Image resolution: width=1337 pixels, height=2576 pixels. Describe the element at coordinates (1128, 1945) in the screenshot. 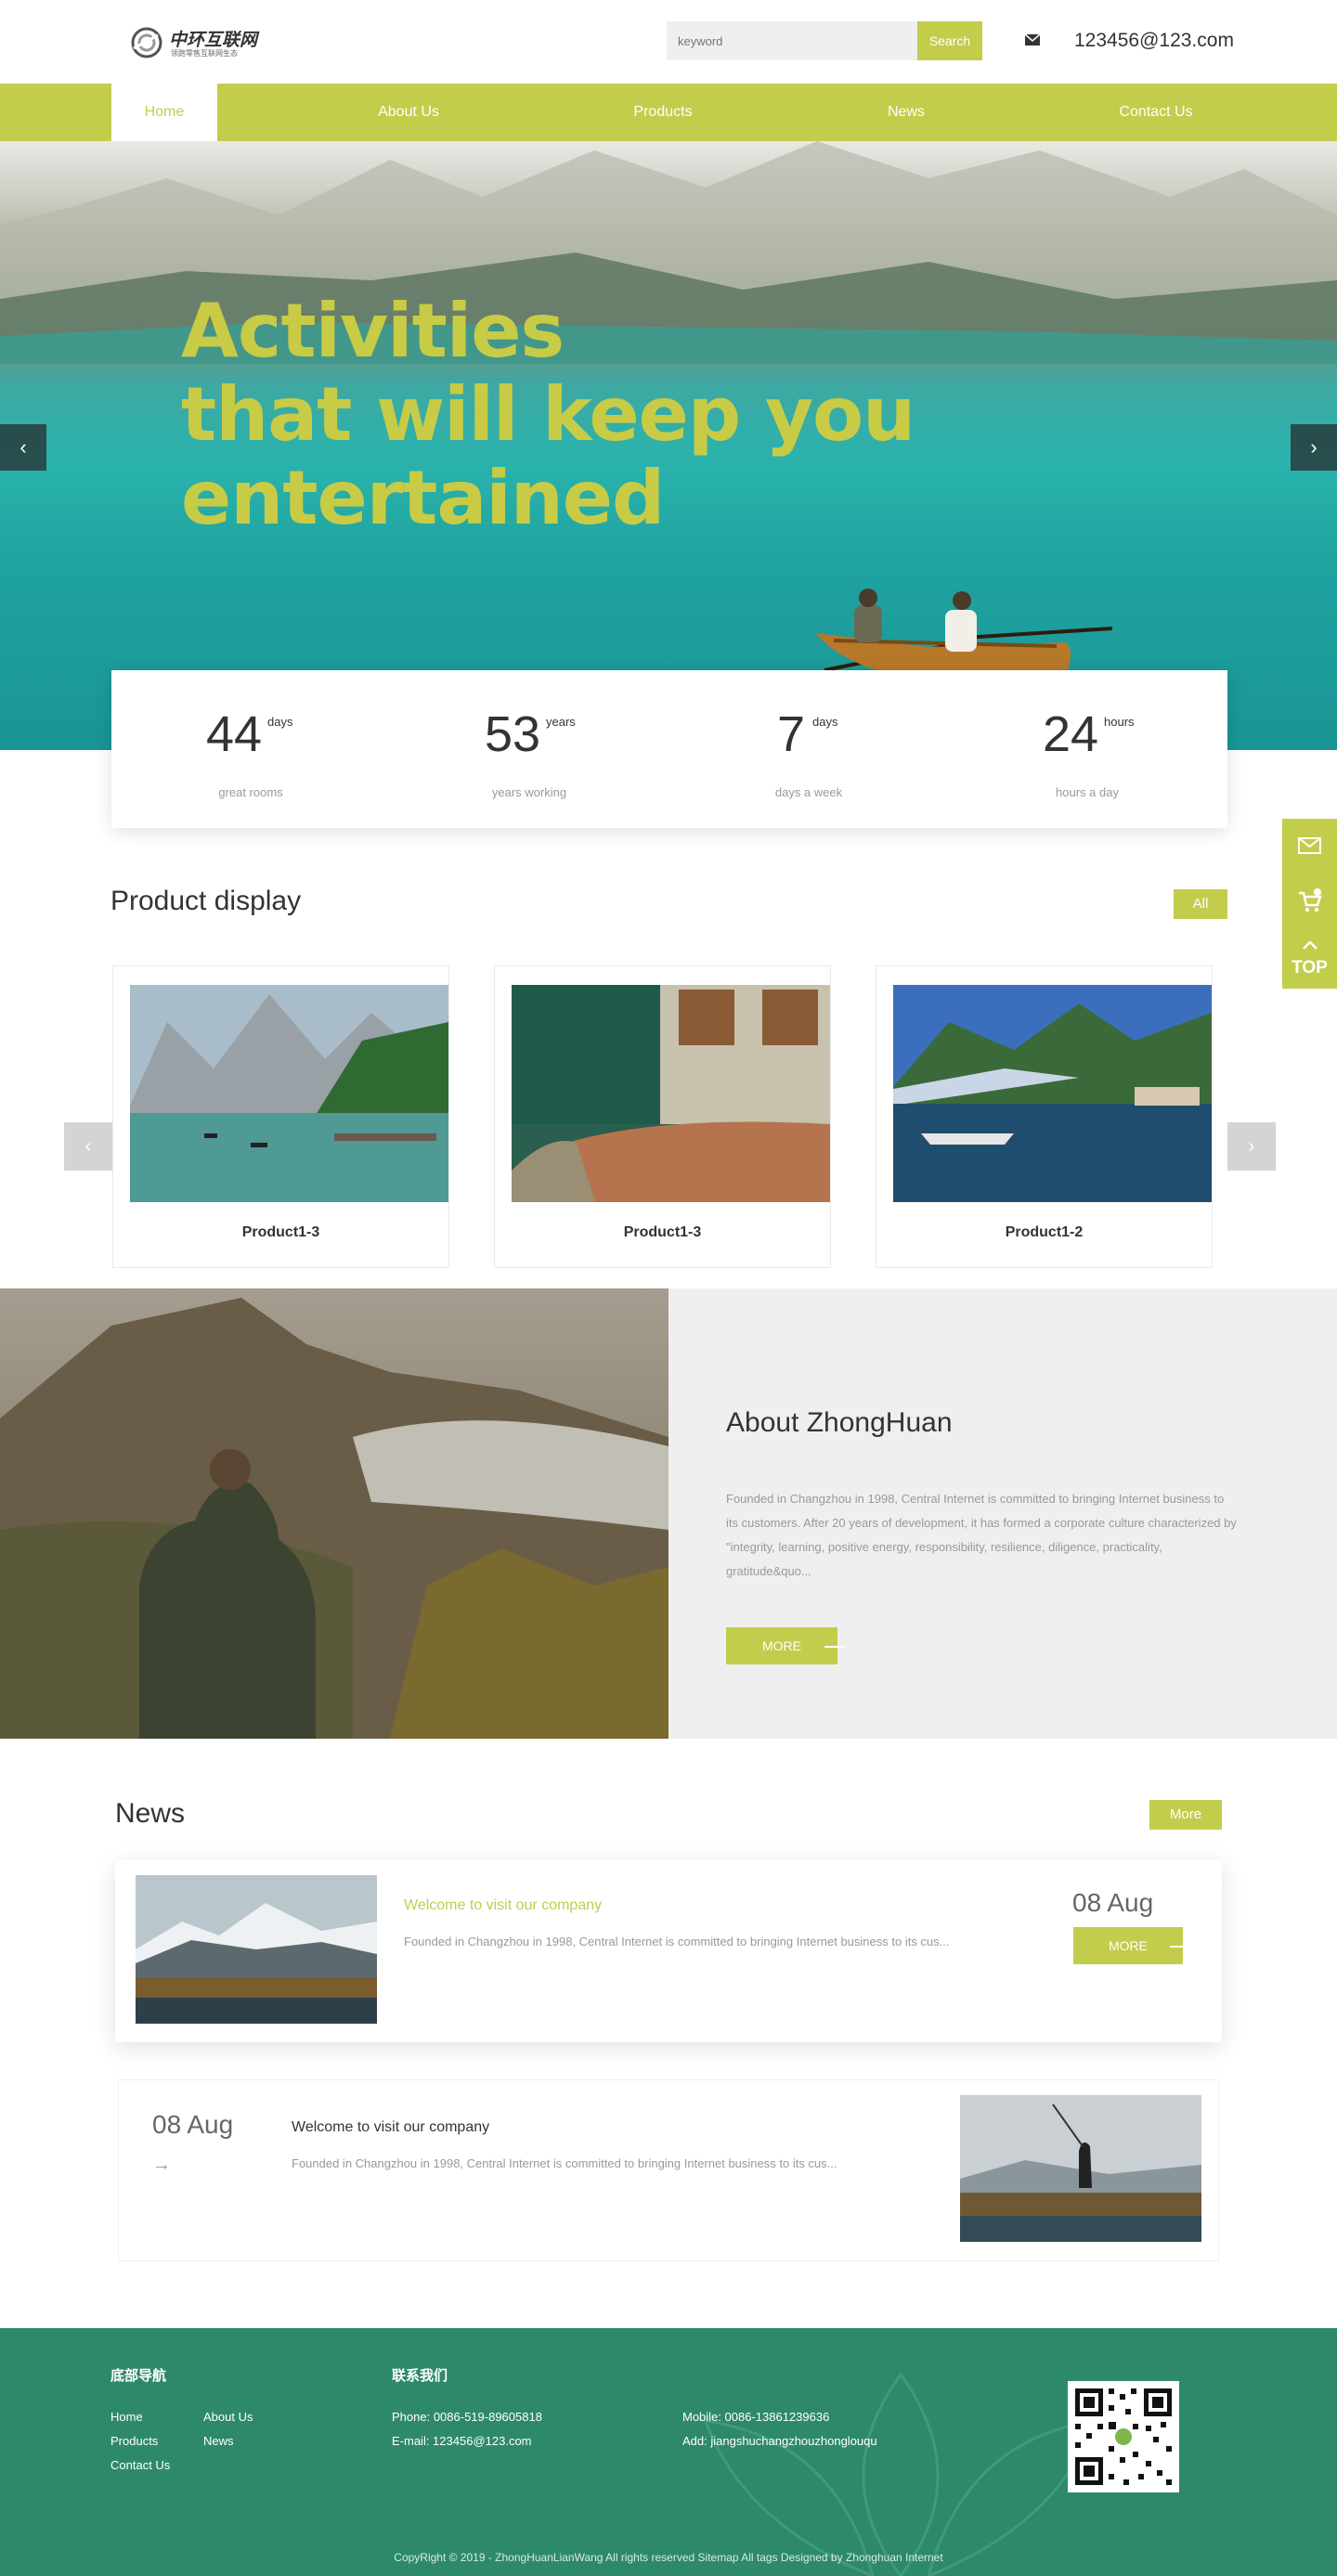

I see `news-more-label: MORE` at that location.